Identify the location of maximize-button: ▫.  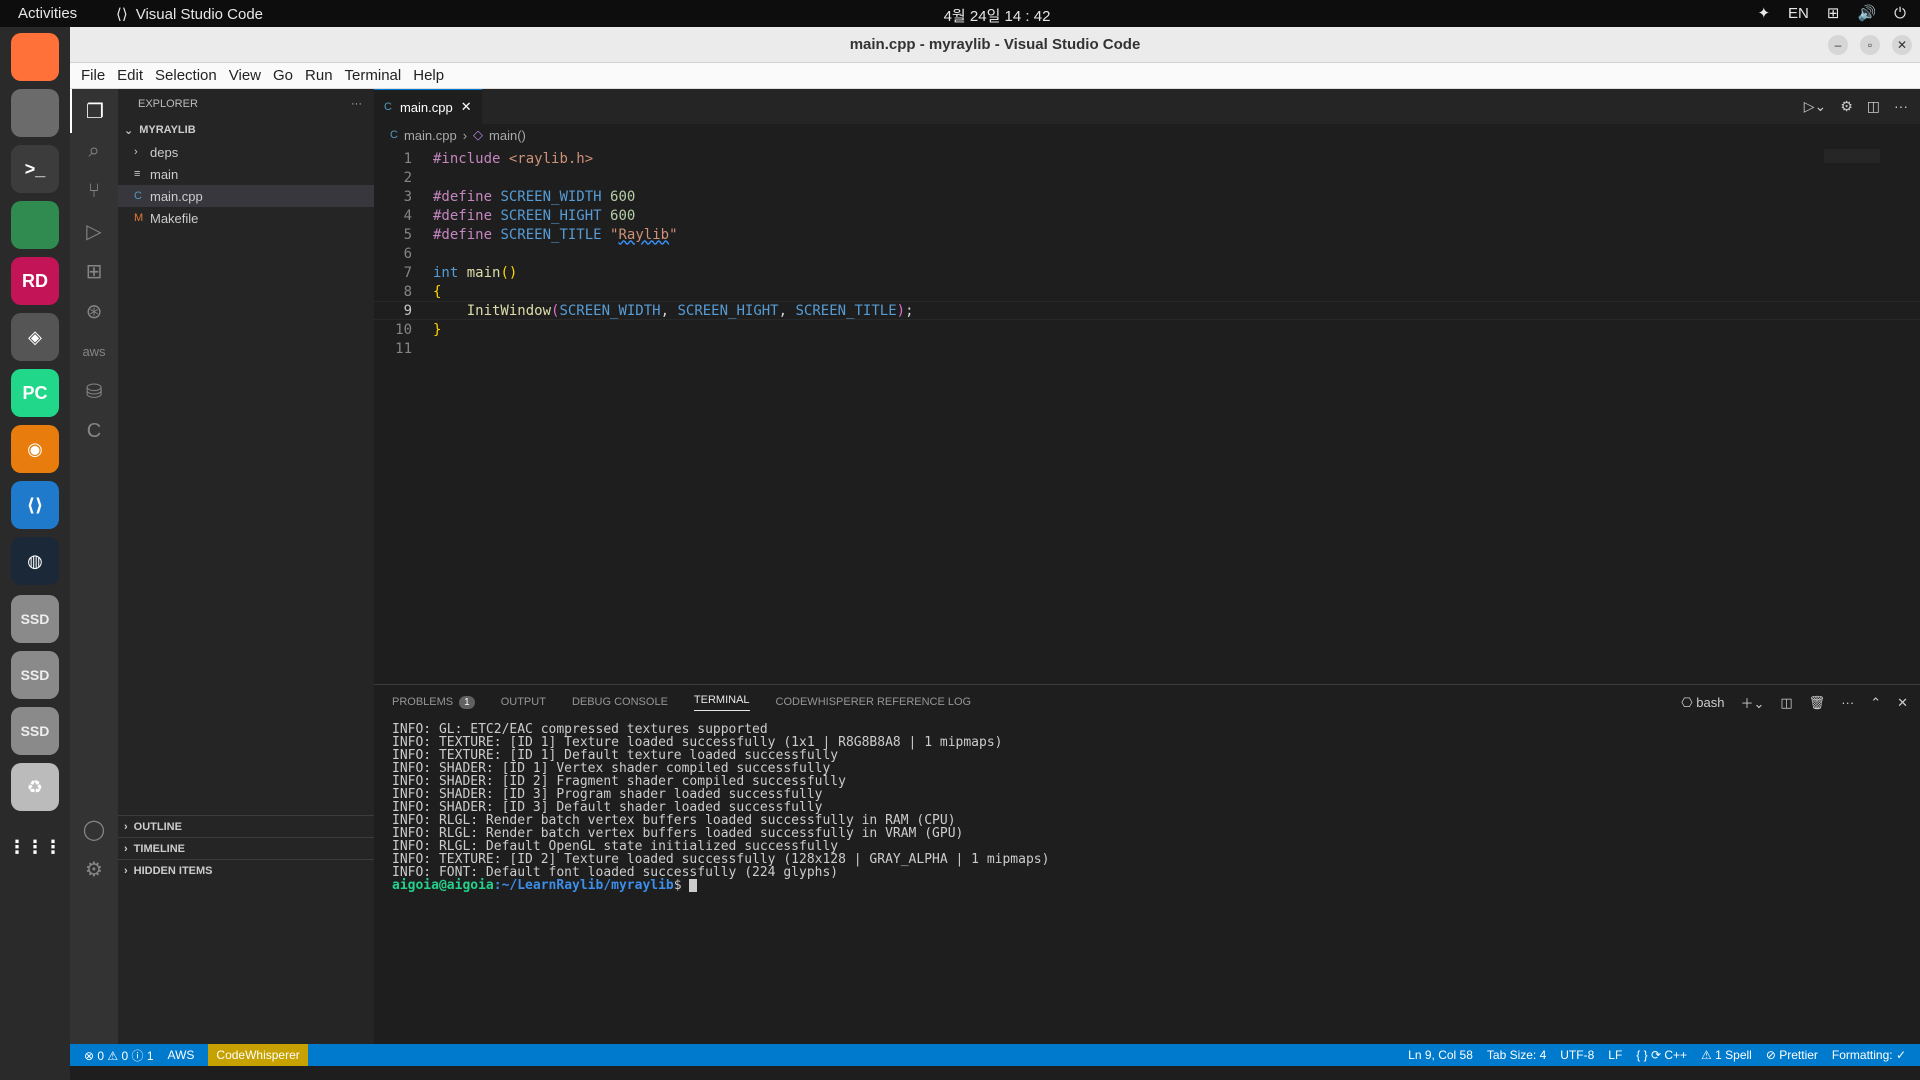
(1870, 45).